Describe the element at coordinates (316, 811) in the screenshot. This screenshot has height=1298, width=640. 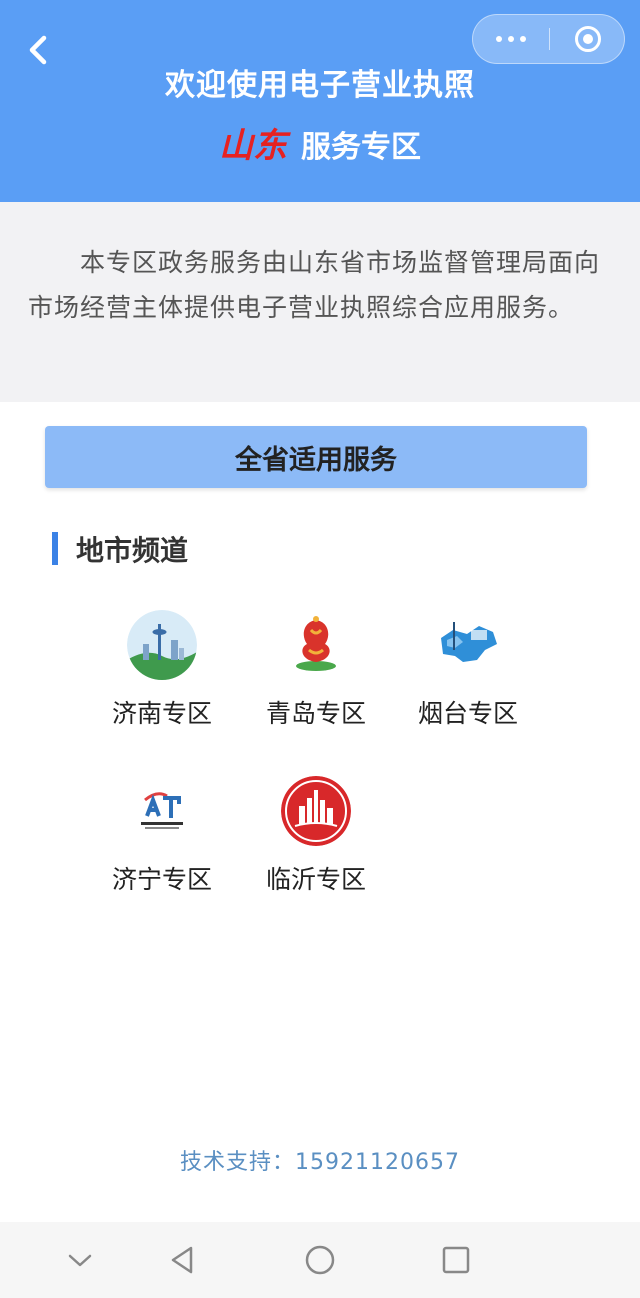
I see `linyi-logo-icon` at that location.